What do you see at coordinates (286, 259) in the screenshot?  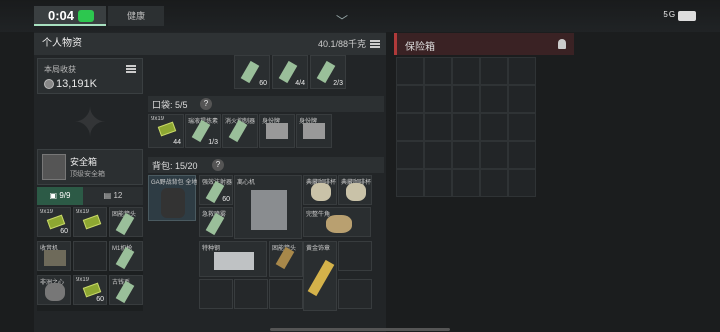 I see `backpack-item: 困能箭头` at bounding box center [286, 259].